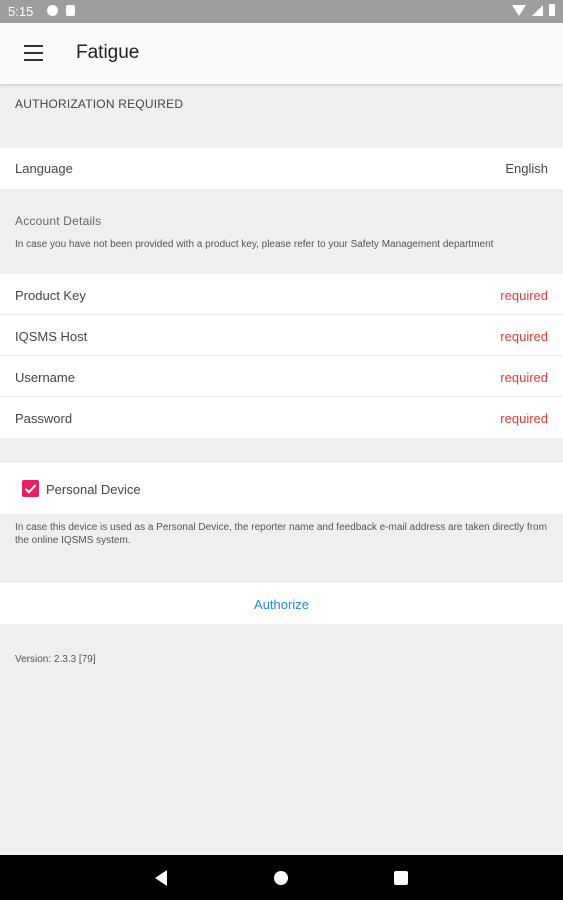 The width and height of the screenshot is (563, 900). What do you see at coordinates (524, 377) in the screenshot?
I see `username-value: required` at bounding box center [524, 377].